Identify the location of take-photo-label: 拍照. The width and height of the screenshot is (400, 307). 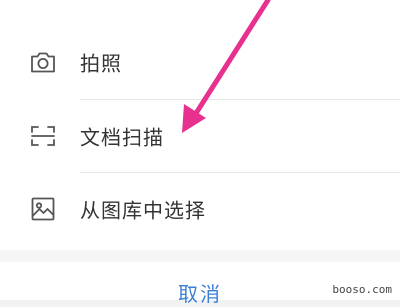
(101, 63).